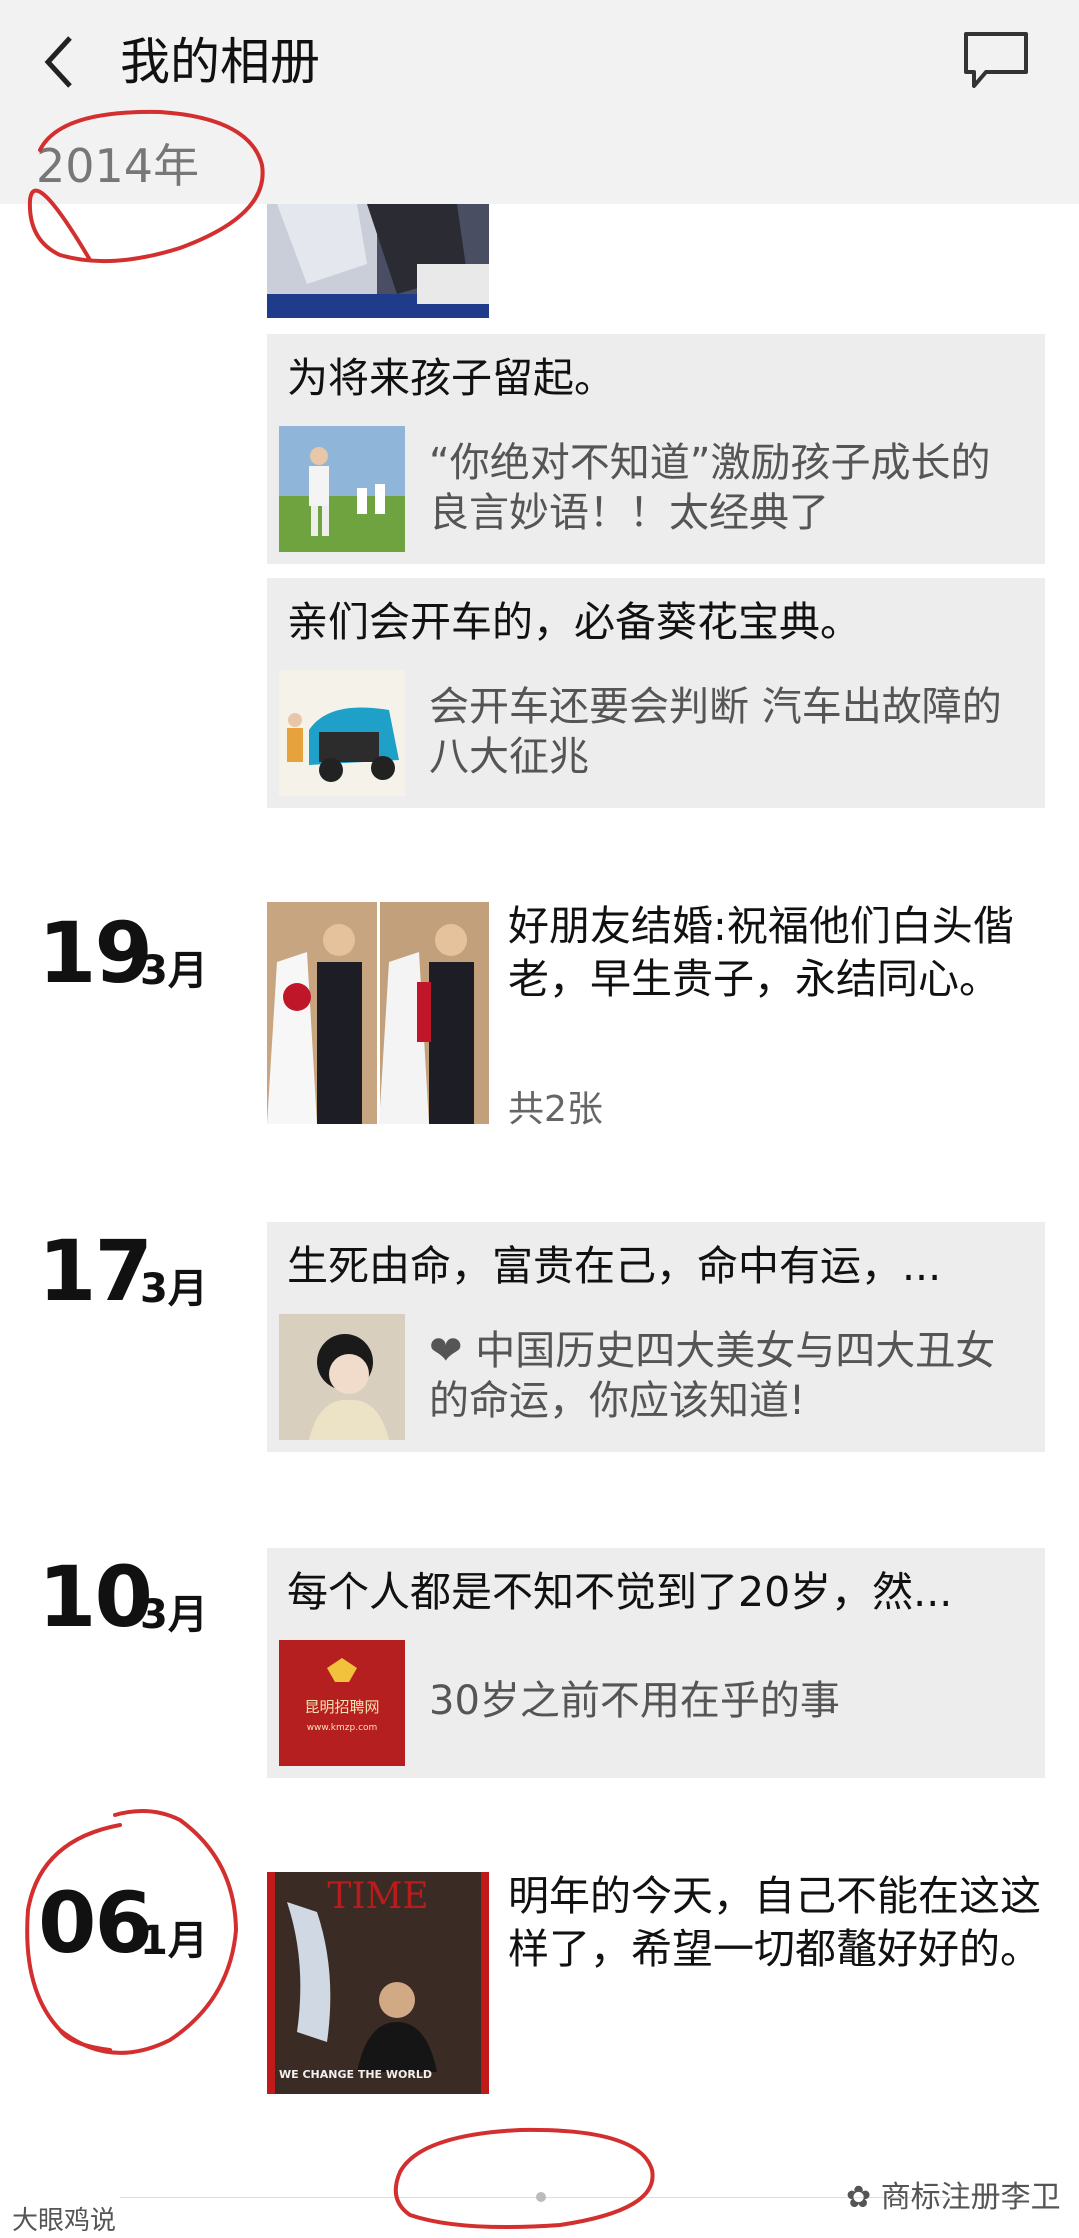 The image size is (1079, 2238). I want to click on wechat-icon: ✿, so click(863, 2197).